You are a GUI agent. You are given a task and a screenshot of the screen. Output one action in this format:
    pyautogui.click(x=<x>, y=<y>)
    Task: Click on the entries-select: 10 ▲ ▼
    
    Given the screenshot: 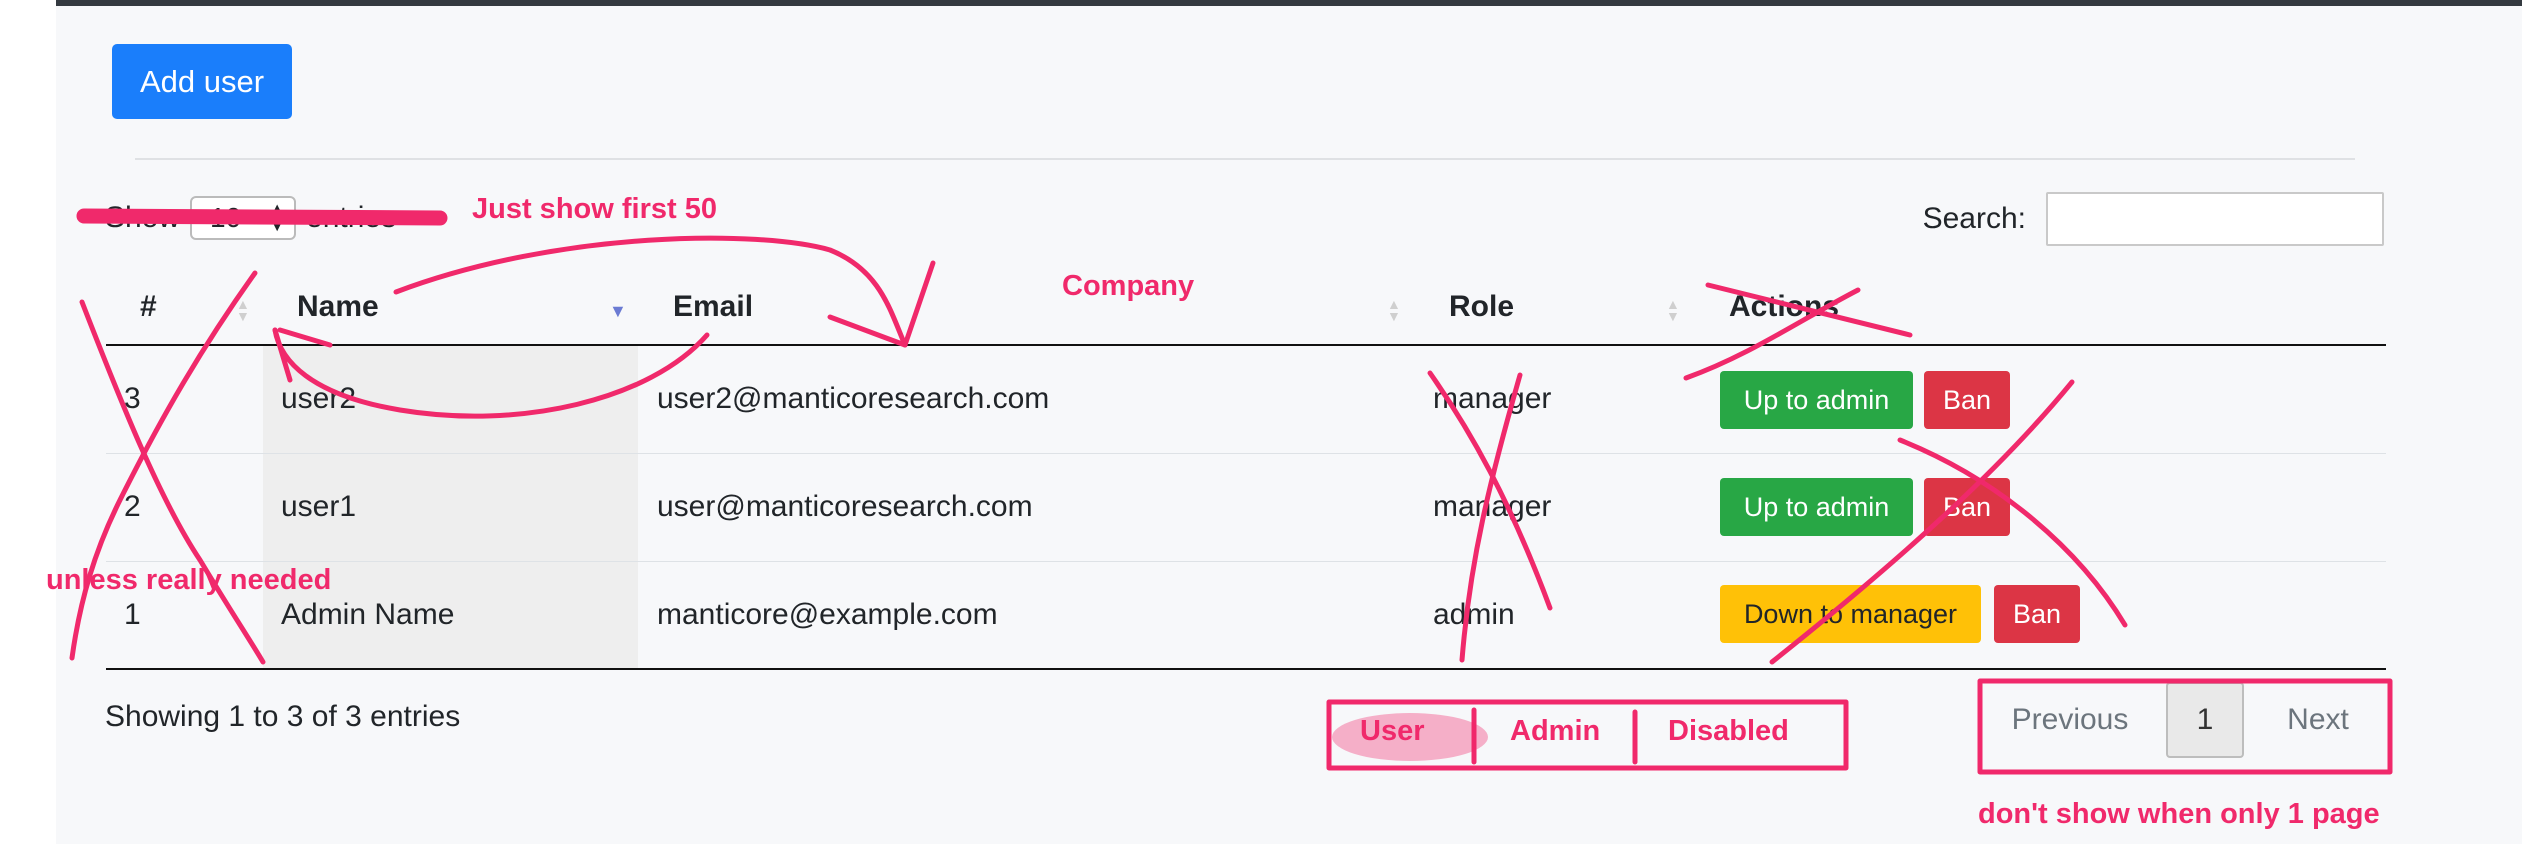 What is the action you would take?
    pyautogui.click(x=243, y=218)
    